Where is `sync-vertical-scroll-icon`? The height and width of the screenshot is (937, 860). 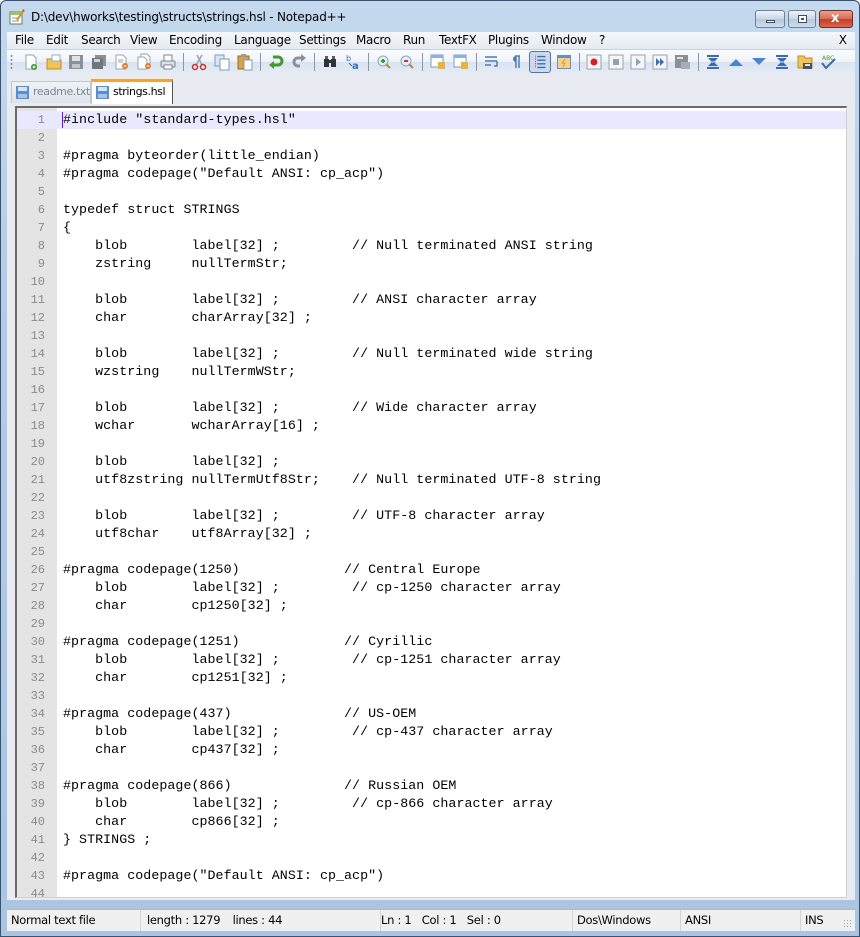 sync-vertical-scroll-icon is located at coordinates (438, 62).